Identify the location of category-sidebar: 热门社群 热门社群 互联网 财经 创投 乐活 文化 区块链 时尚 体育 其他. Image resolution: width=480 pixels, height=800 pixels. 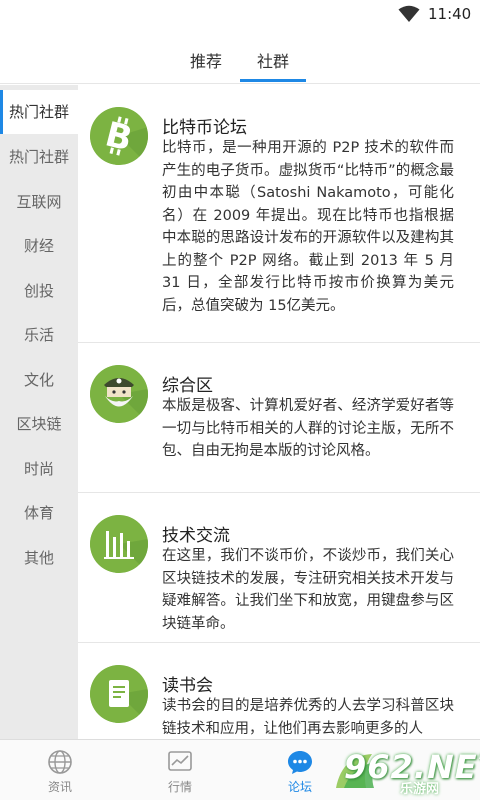
(39, 412).